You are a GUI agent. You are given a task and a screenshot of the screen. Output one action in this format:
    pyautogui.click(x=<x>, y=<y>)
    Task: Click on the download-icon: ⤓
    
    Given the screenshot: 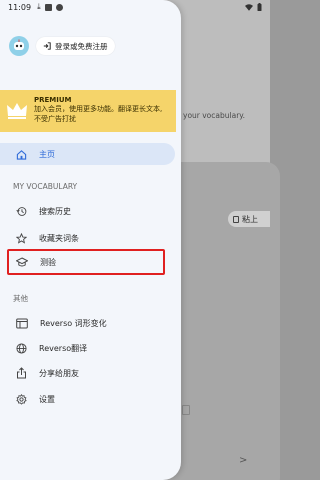 What is the action you would take?
    pyautogui.click(x=39, y=6)
    